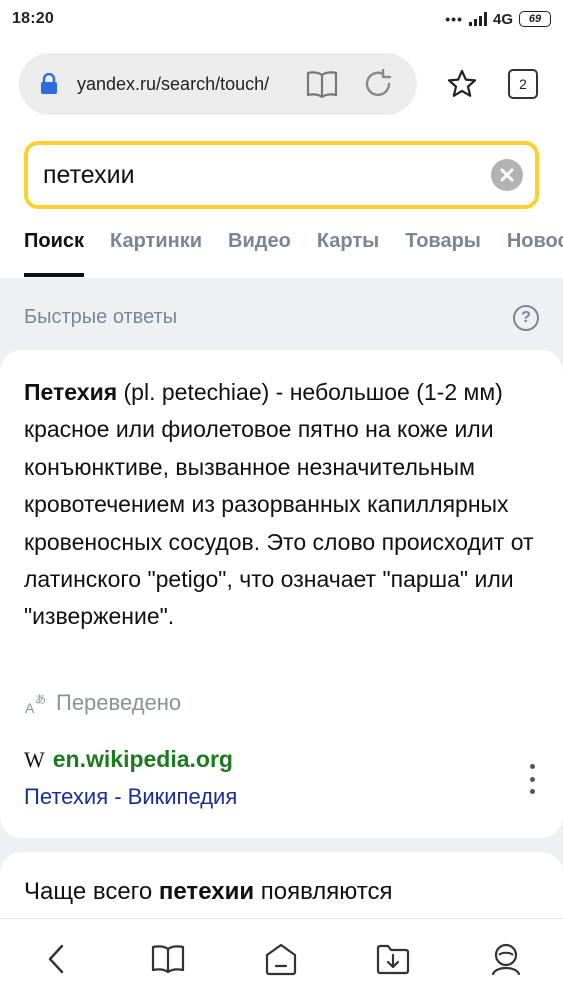  What do you see at coordinates (532, 779) in the screenshot?
I see `more-menu-icon` at bounding box center [532, 779].